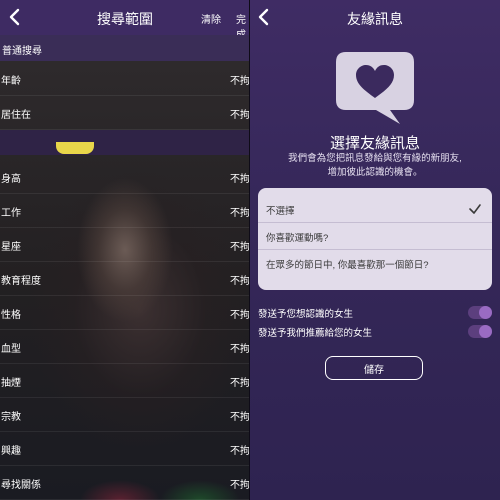 The height and width of the screenshot is (500, 500). I want to click on filter-label: 身高, so click(11, 179).